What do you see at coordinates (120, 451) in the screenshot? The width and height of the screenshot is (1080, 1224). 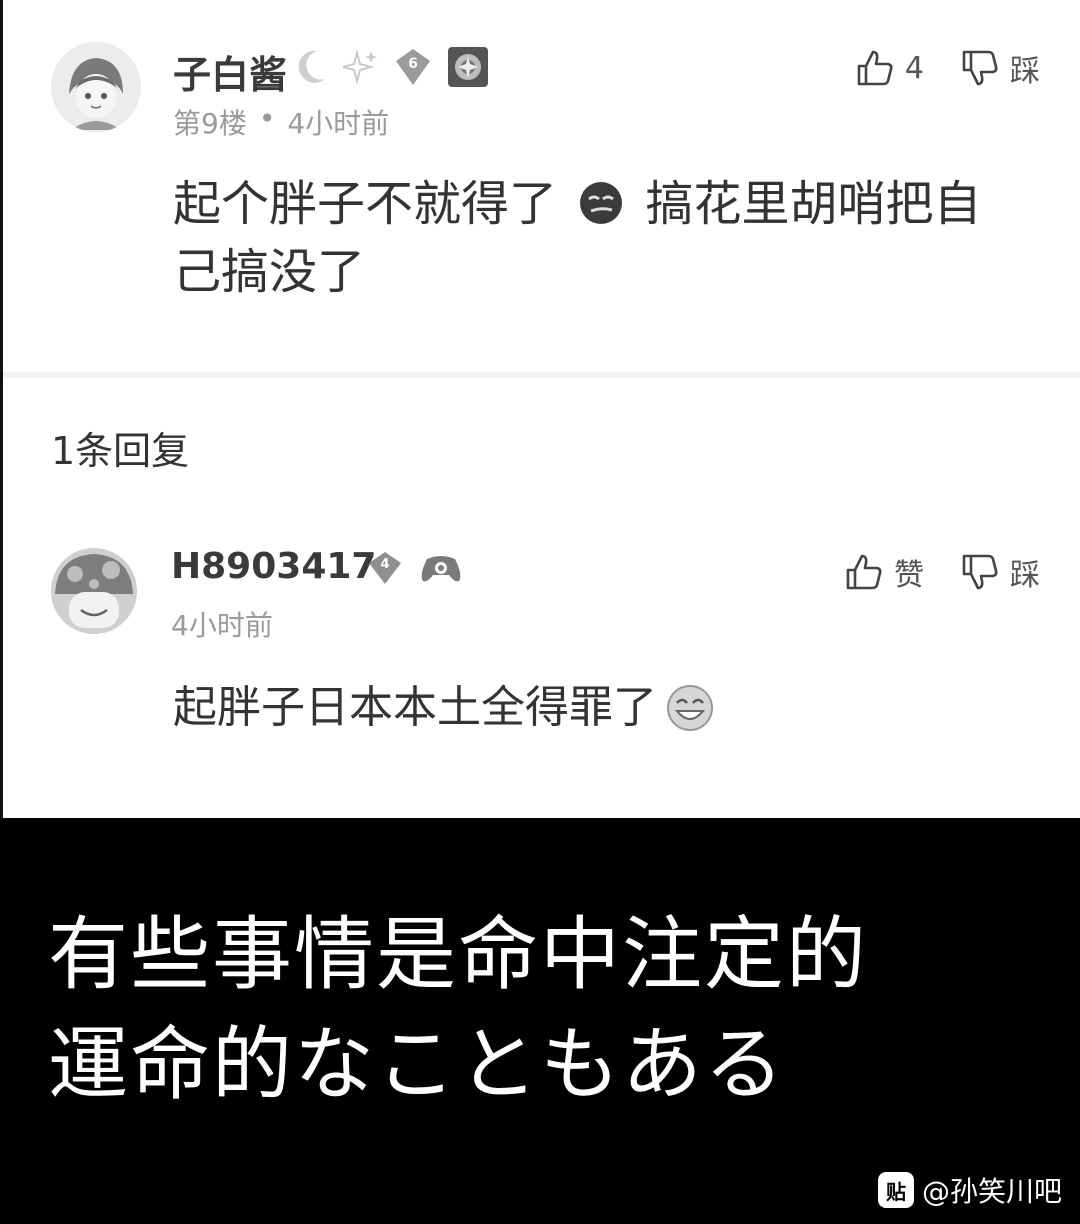 I see `reply-count-label: 1条回复` at bounding box center [120, 451].